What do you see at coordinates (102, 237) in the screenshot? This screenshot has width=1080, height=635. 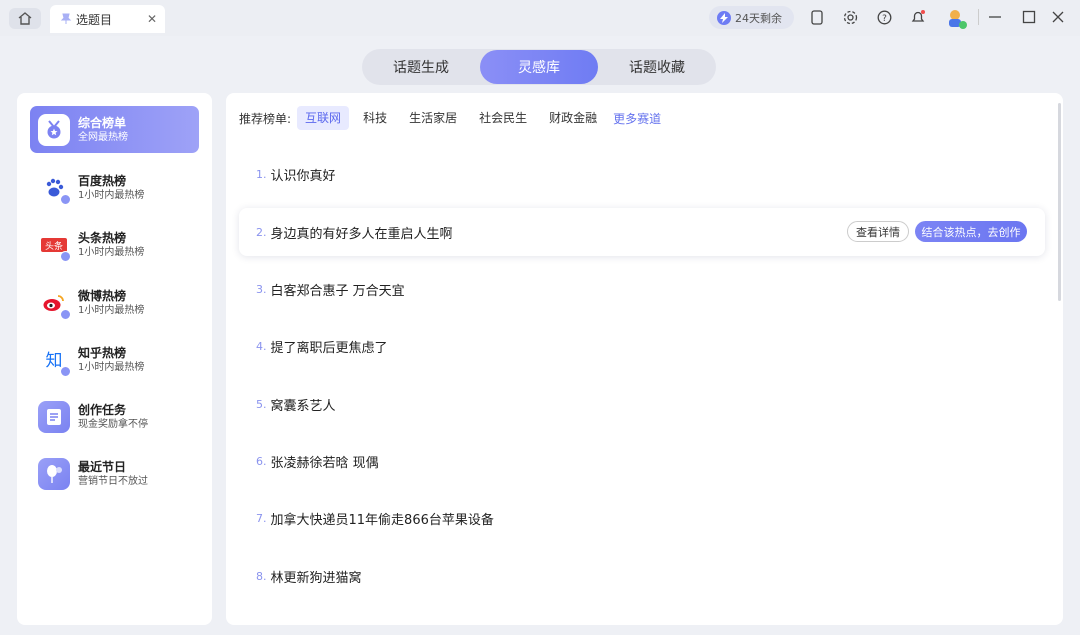 I see `sidebar-item-title: 头条热榜` at bounding box center [102, 237].